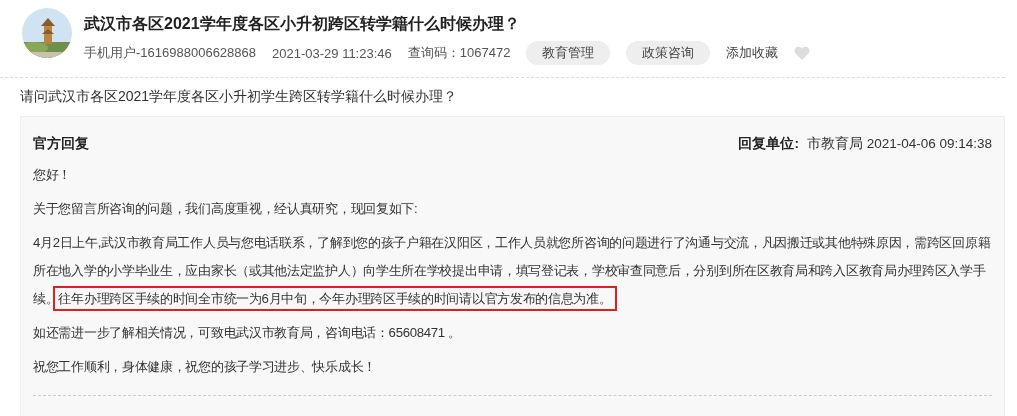  Describe the element at coordinates (568, 53) in the screenshot. I see `category-tag: 教育管理` at that location.